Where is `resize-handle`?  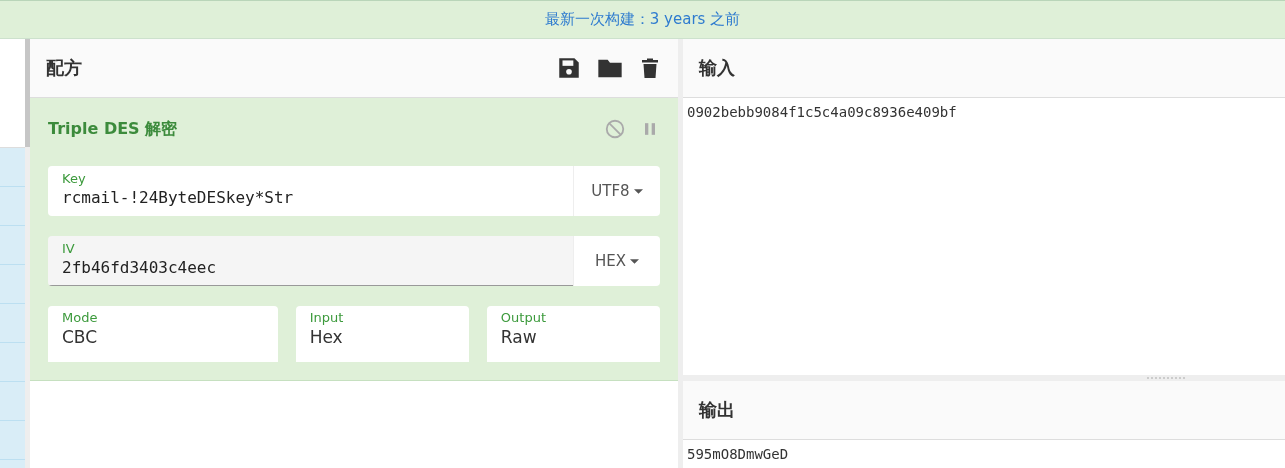
resize-handle is located at coordinates (1166, 378).